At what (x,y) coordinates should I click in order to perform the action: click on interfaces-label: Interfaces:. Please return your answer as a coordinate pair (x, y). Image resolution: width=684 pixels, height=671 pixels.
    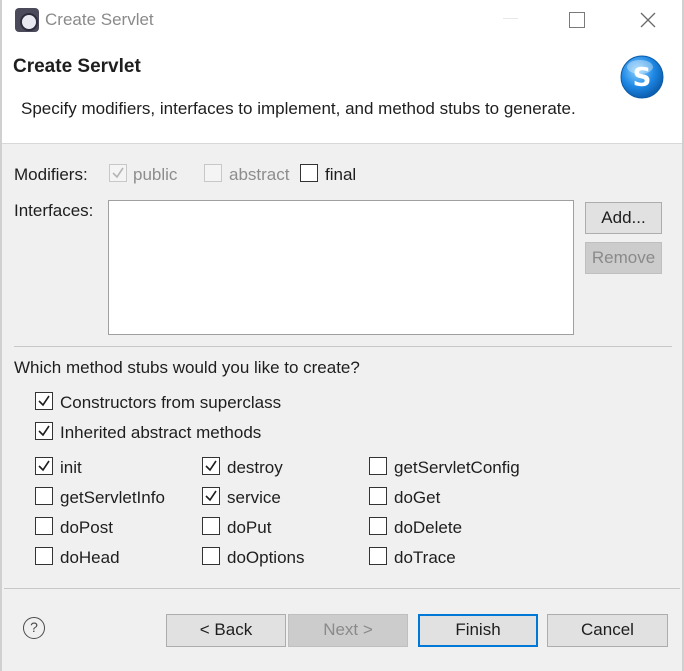
    Looking at the image, I should click on (54, 210).